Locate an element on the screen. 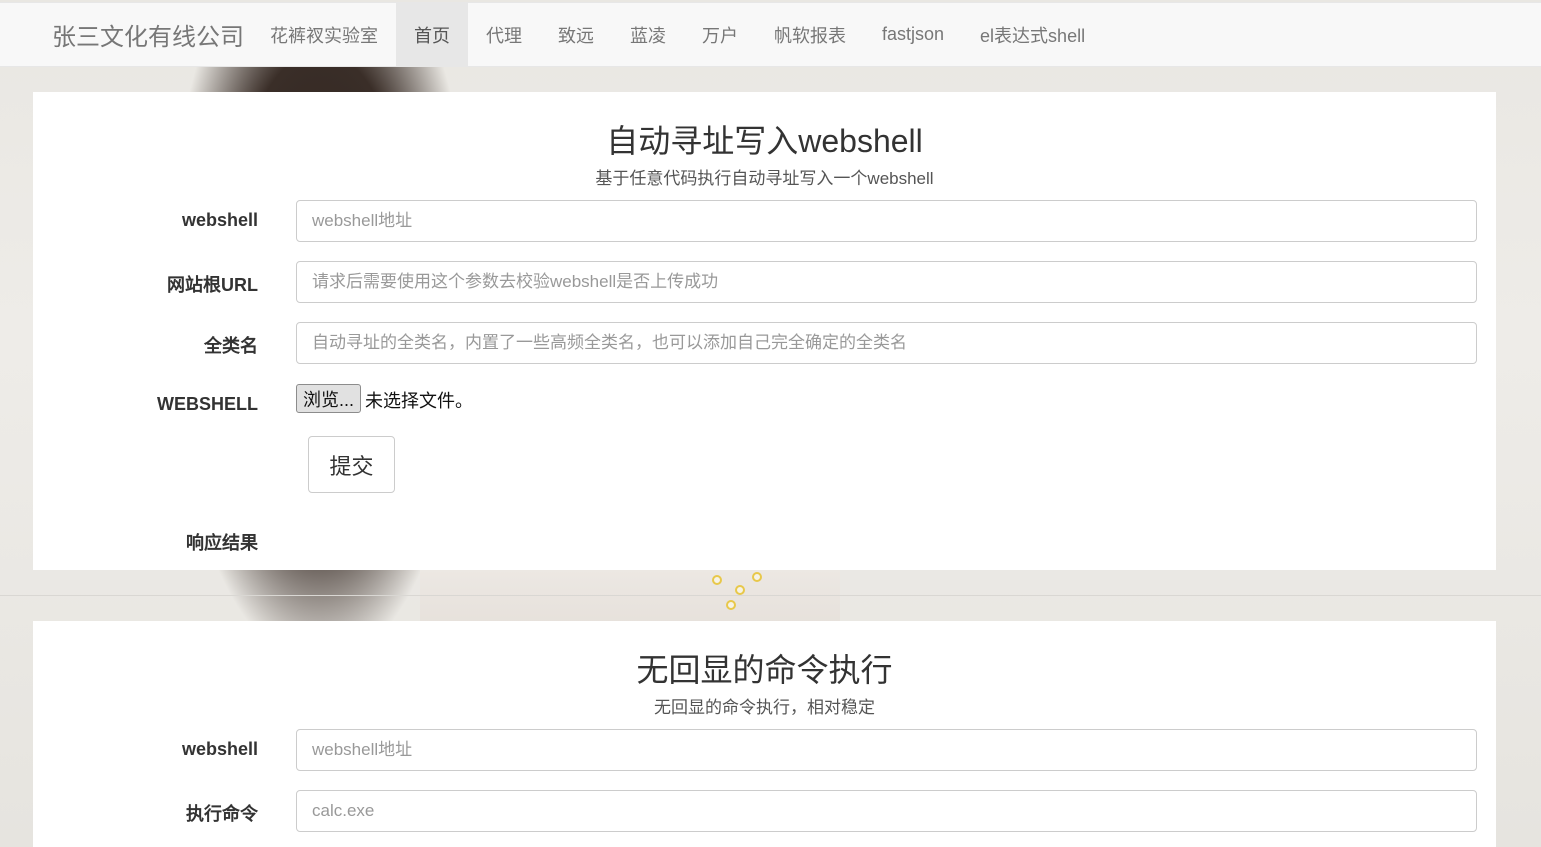 This screenshot has width=1541, height=847. nav-item-lab: 花裤衩实验室 is located at coordinates (324, 34).